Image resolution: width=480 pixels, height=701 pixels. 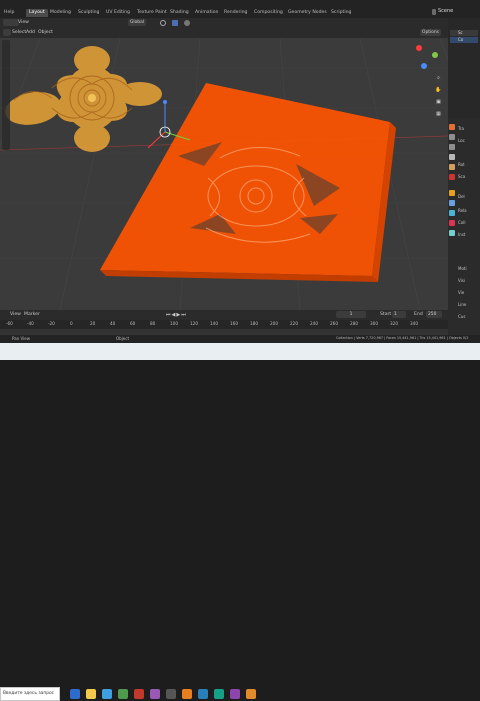 What do you see at coordinates (452, 157) in the screenshot?
I see `view-layer-tab-icon` at bounding box center [452, 157].